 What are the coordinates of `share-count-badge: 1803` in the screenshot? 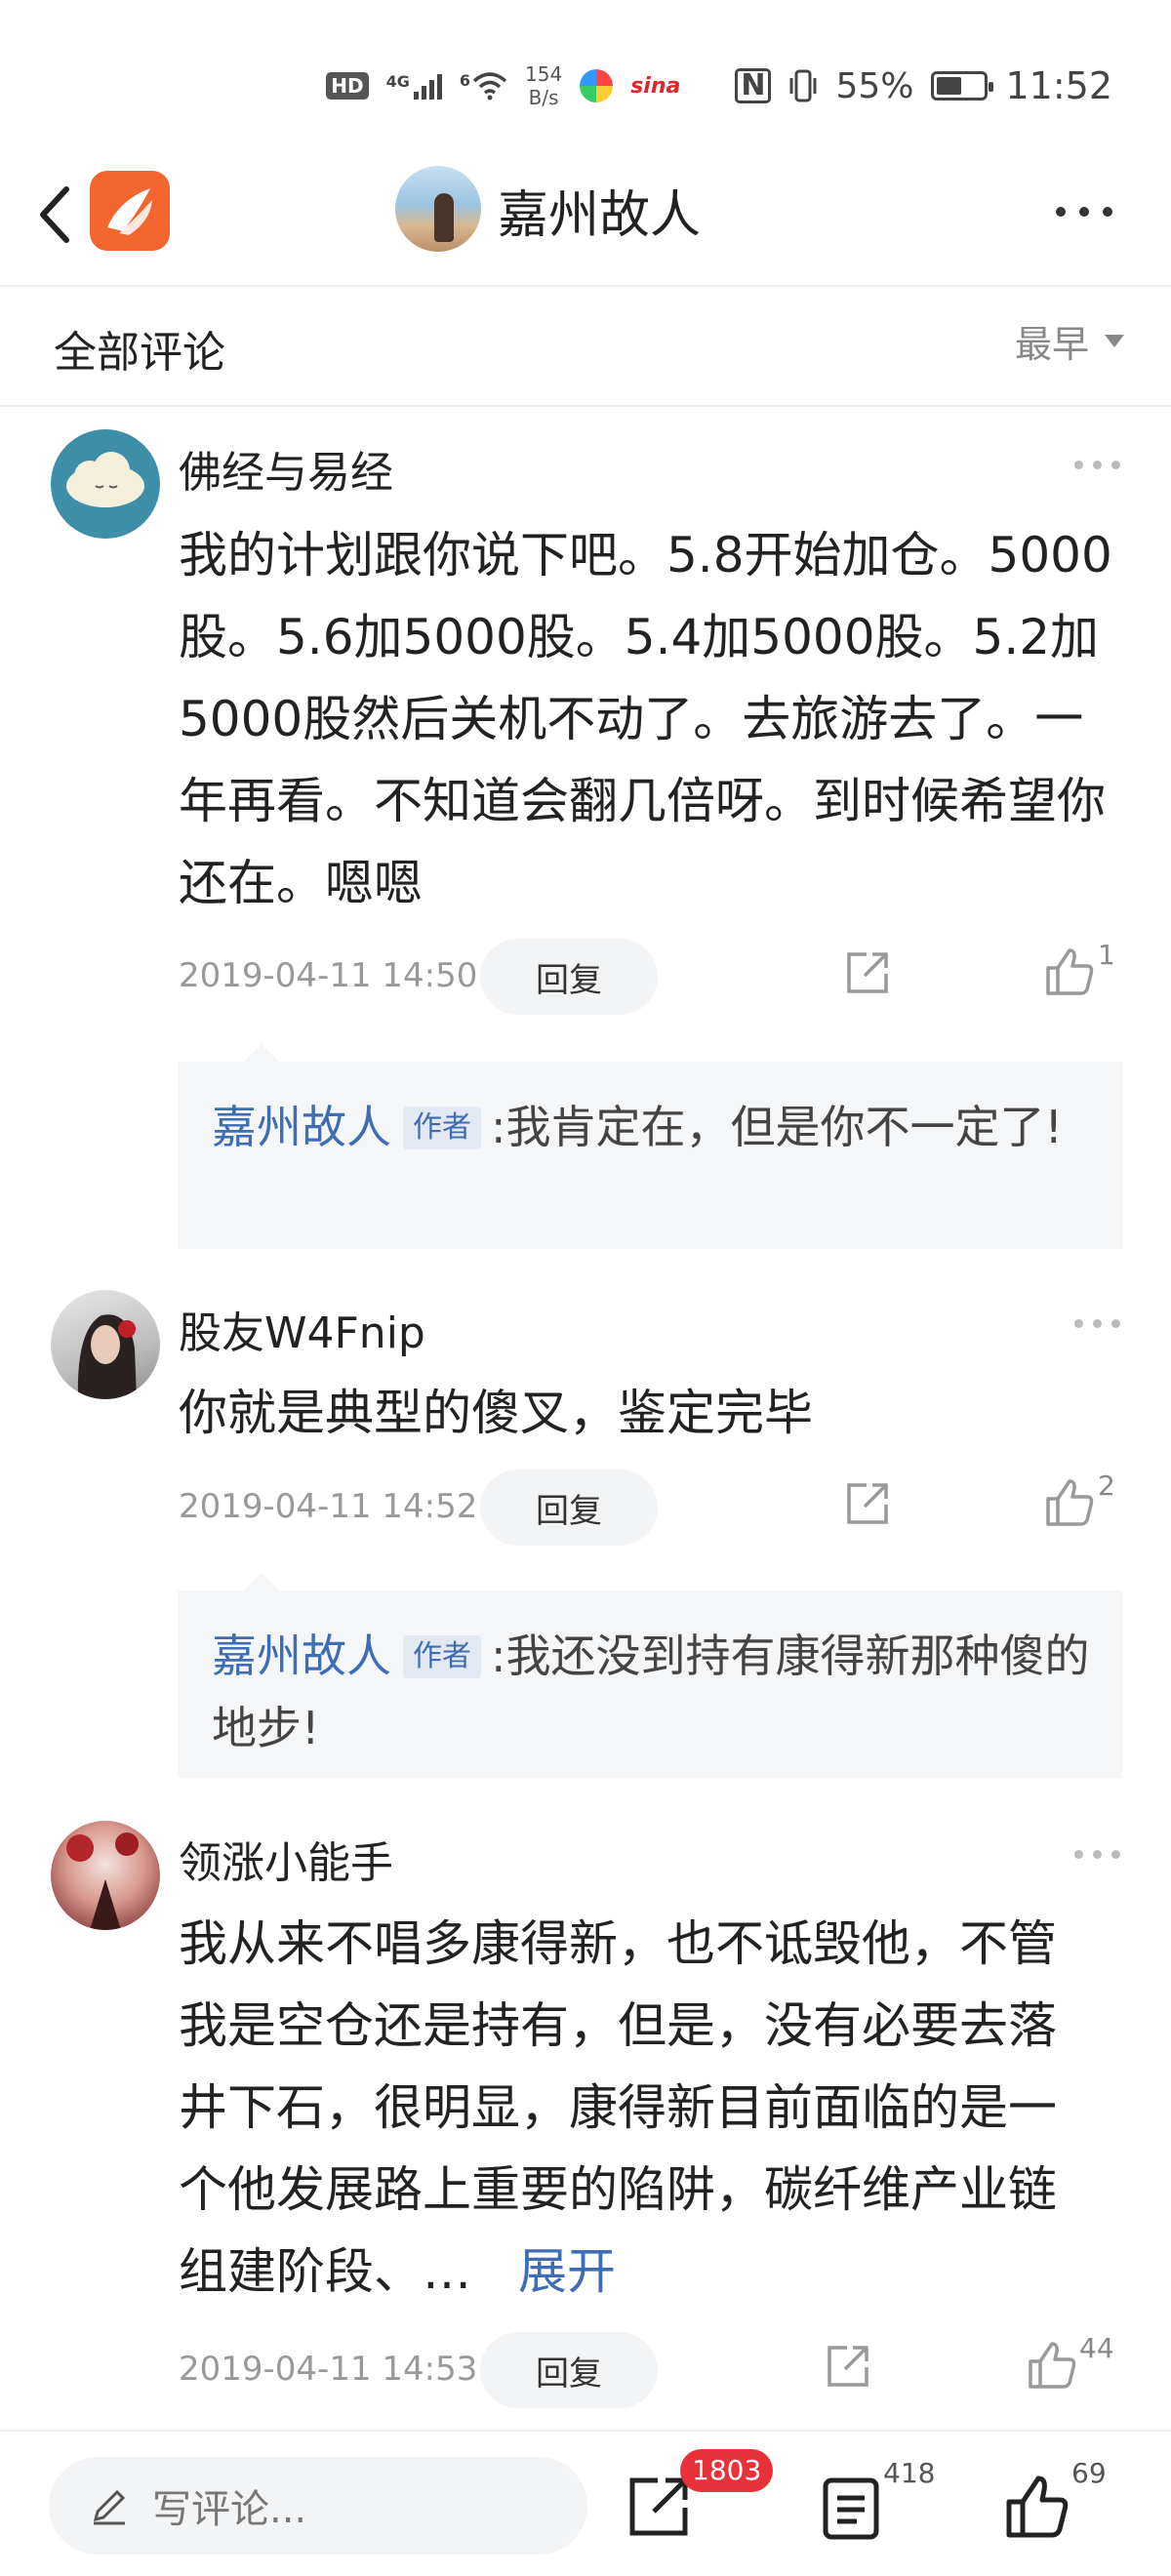 It's located at (727, 2470).